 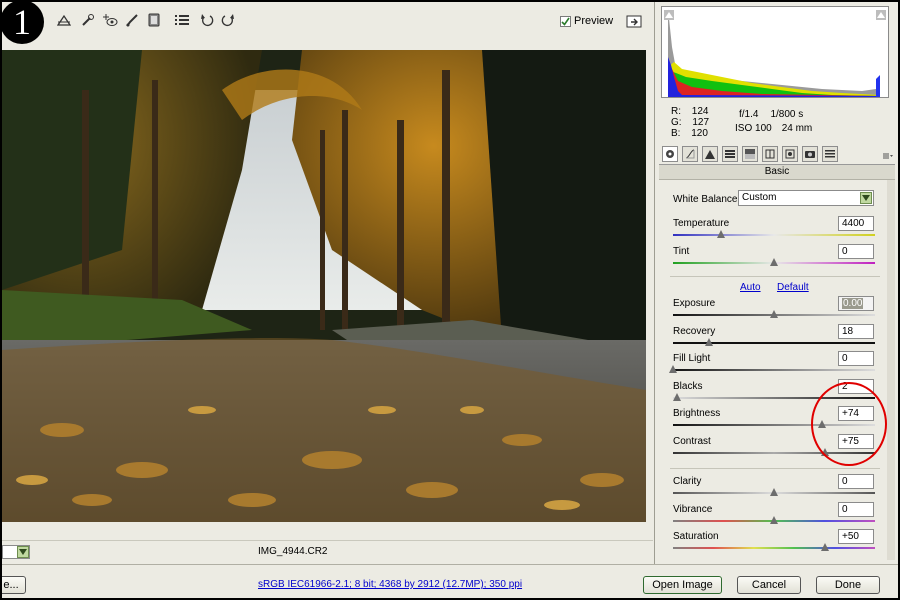 I want to click on shadow-clipping-icon, so click(x=669, y=15).